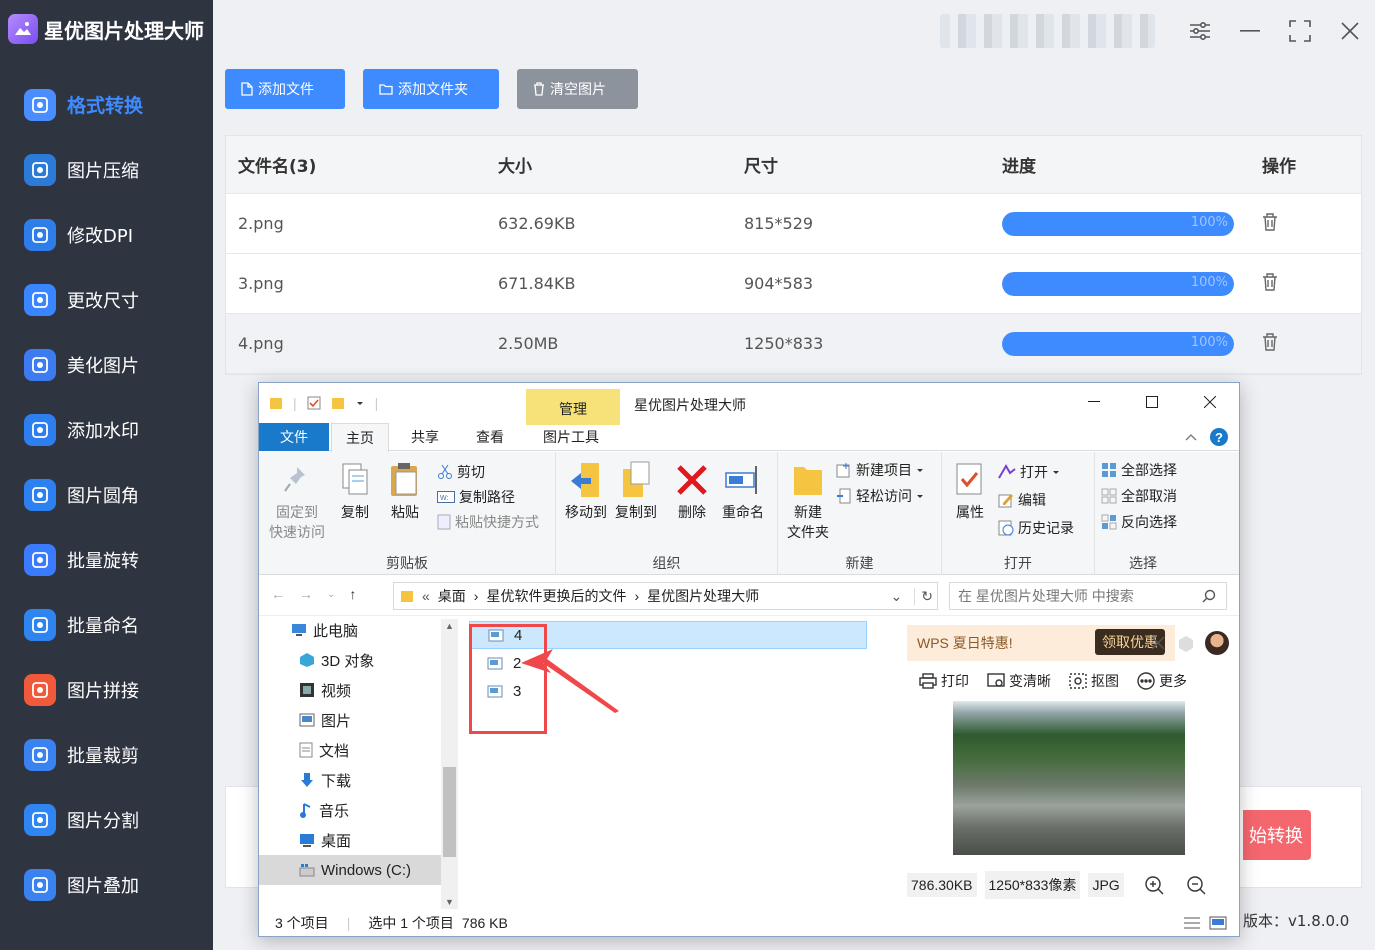 The image size is (1375, 950). I want to click on new-folder-button: 新建 文件夹, so click(808, 500).